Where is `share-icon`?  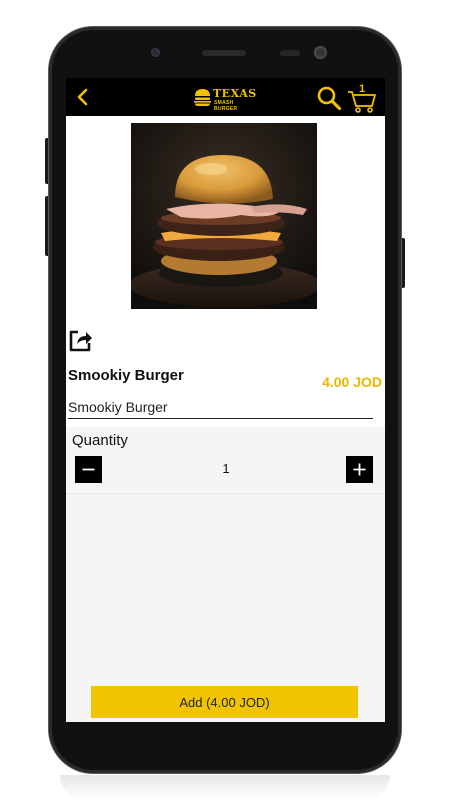
share-icon is located at coordinates (80, 341).